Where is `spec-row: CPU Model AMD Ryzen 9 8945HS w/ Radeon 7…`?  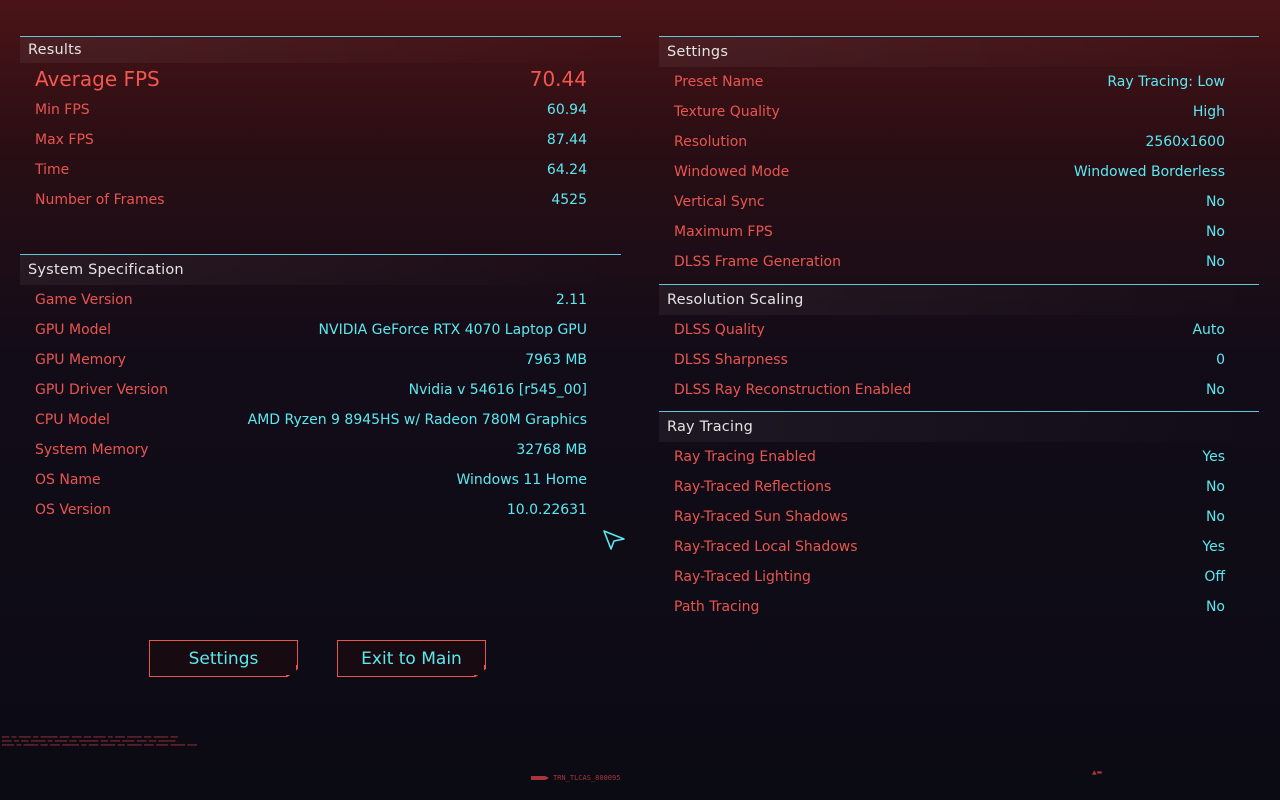 spec-row: CPU Model AMD Ryzen 9 8945HS w/ Radeon 7… is located at coordinates (320, 420).